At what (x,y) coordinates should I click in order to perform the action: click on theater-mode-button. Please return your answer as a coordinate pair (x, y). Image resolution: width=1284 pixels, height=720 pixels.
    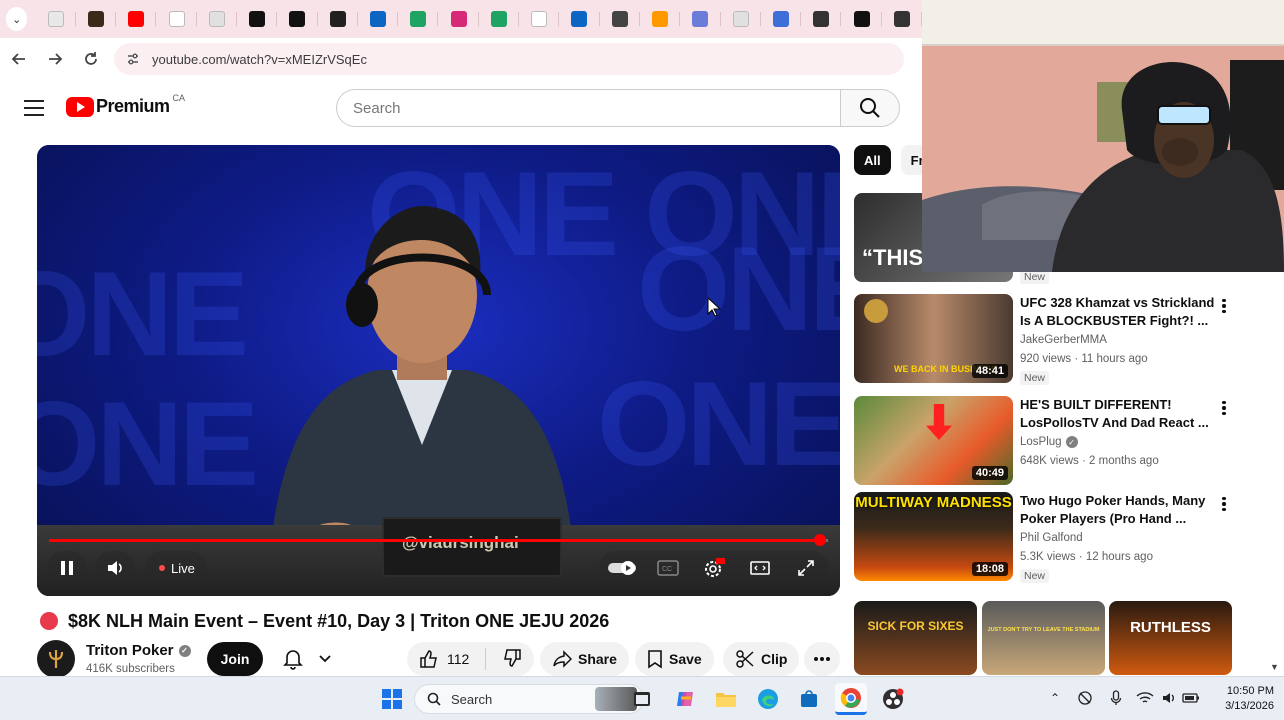
    Looking at the image, I should click on (760, 568).